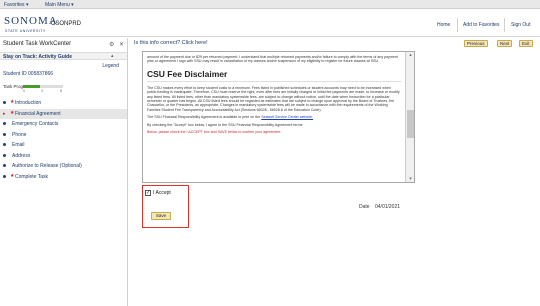 Image resolution: width=540 pixels, height=306 pixels. I want to click on sidebar-item-email: Email, so click(63, 145).